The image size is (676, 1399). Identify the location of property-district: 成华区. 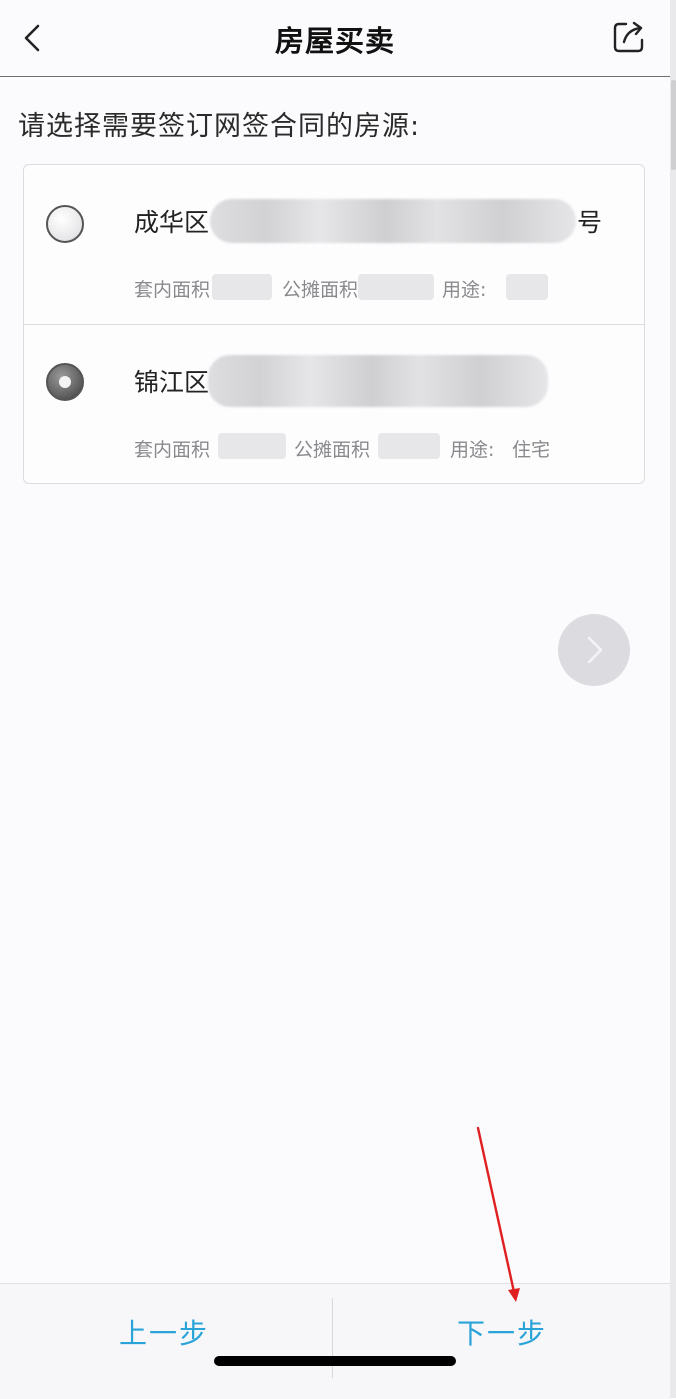
(172, 222).